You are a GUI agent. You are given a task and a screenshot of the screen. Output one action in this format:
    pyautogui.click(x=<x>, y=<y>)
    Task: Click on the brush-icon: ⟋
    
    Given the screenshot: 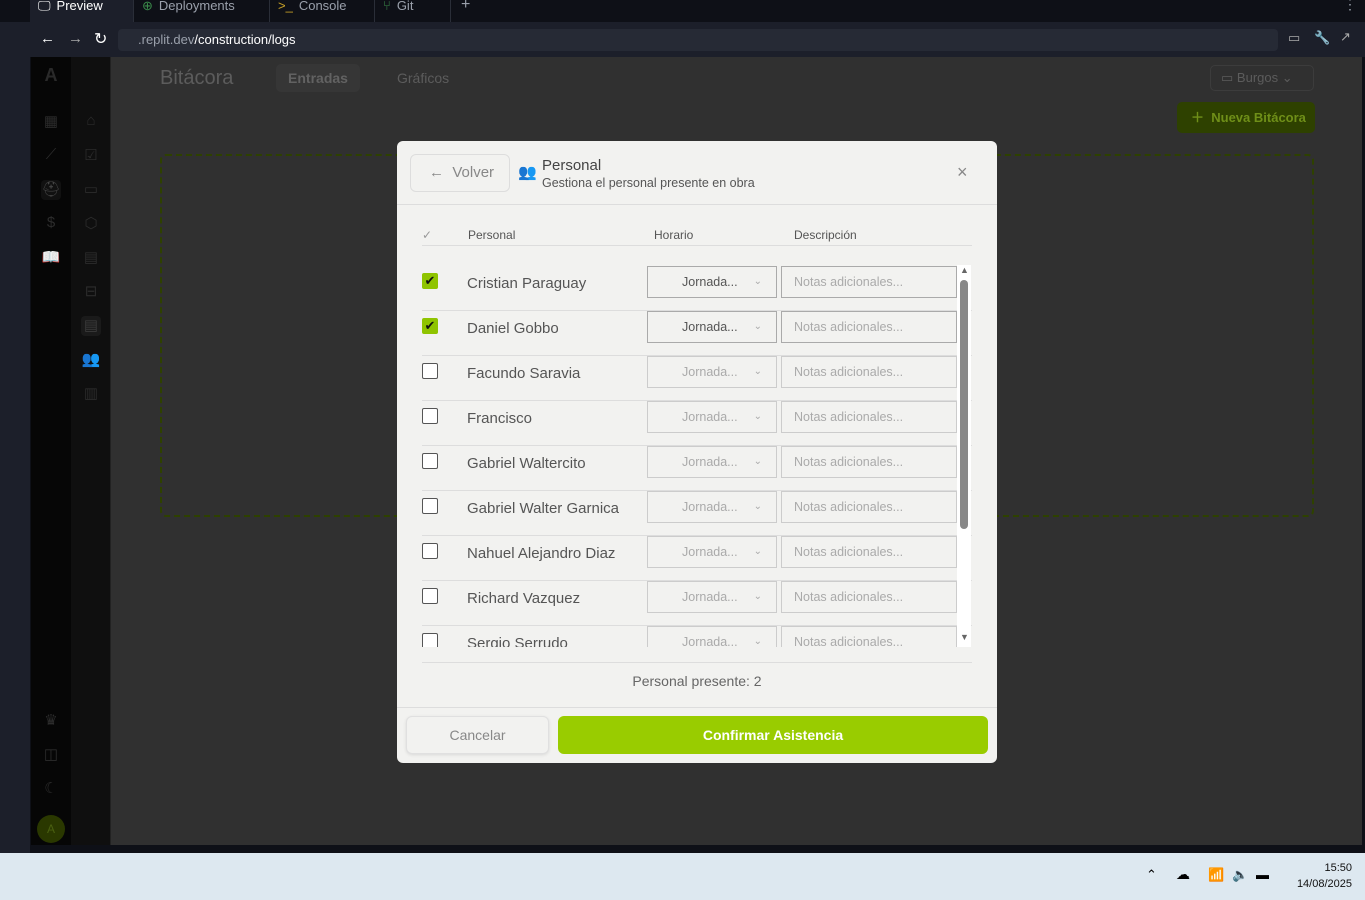 What is the action you would take?
    pyautogui.click(x=51, y=156)
    